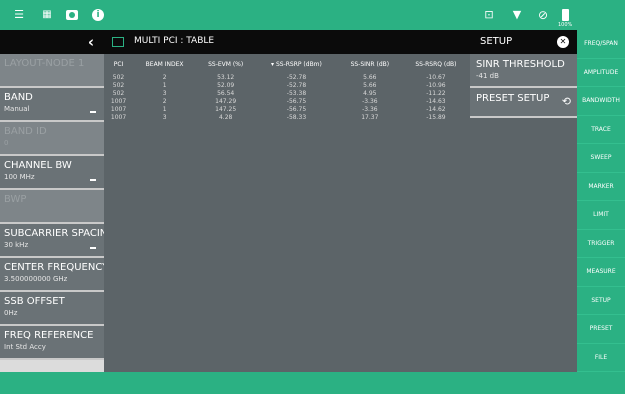 Image resolution: width=625 pixels, height=394 pixels. I want to click on cell-ss-evm: 53.12, so click(226, 77).